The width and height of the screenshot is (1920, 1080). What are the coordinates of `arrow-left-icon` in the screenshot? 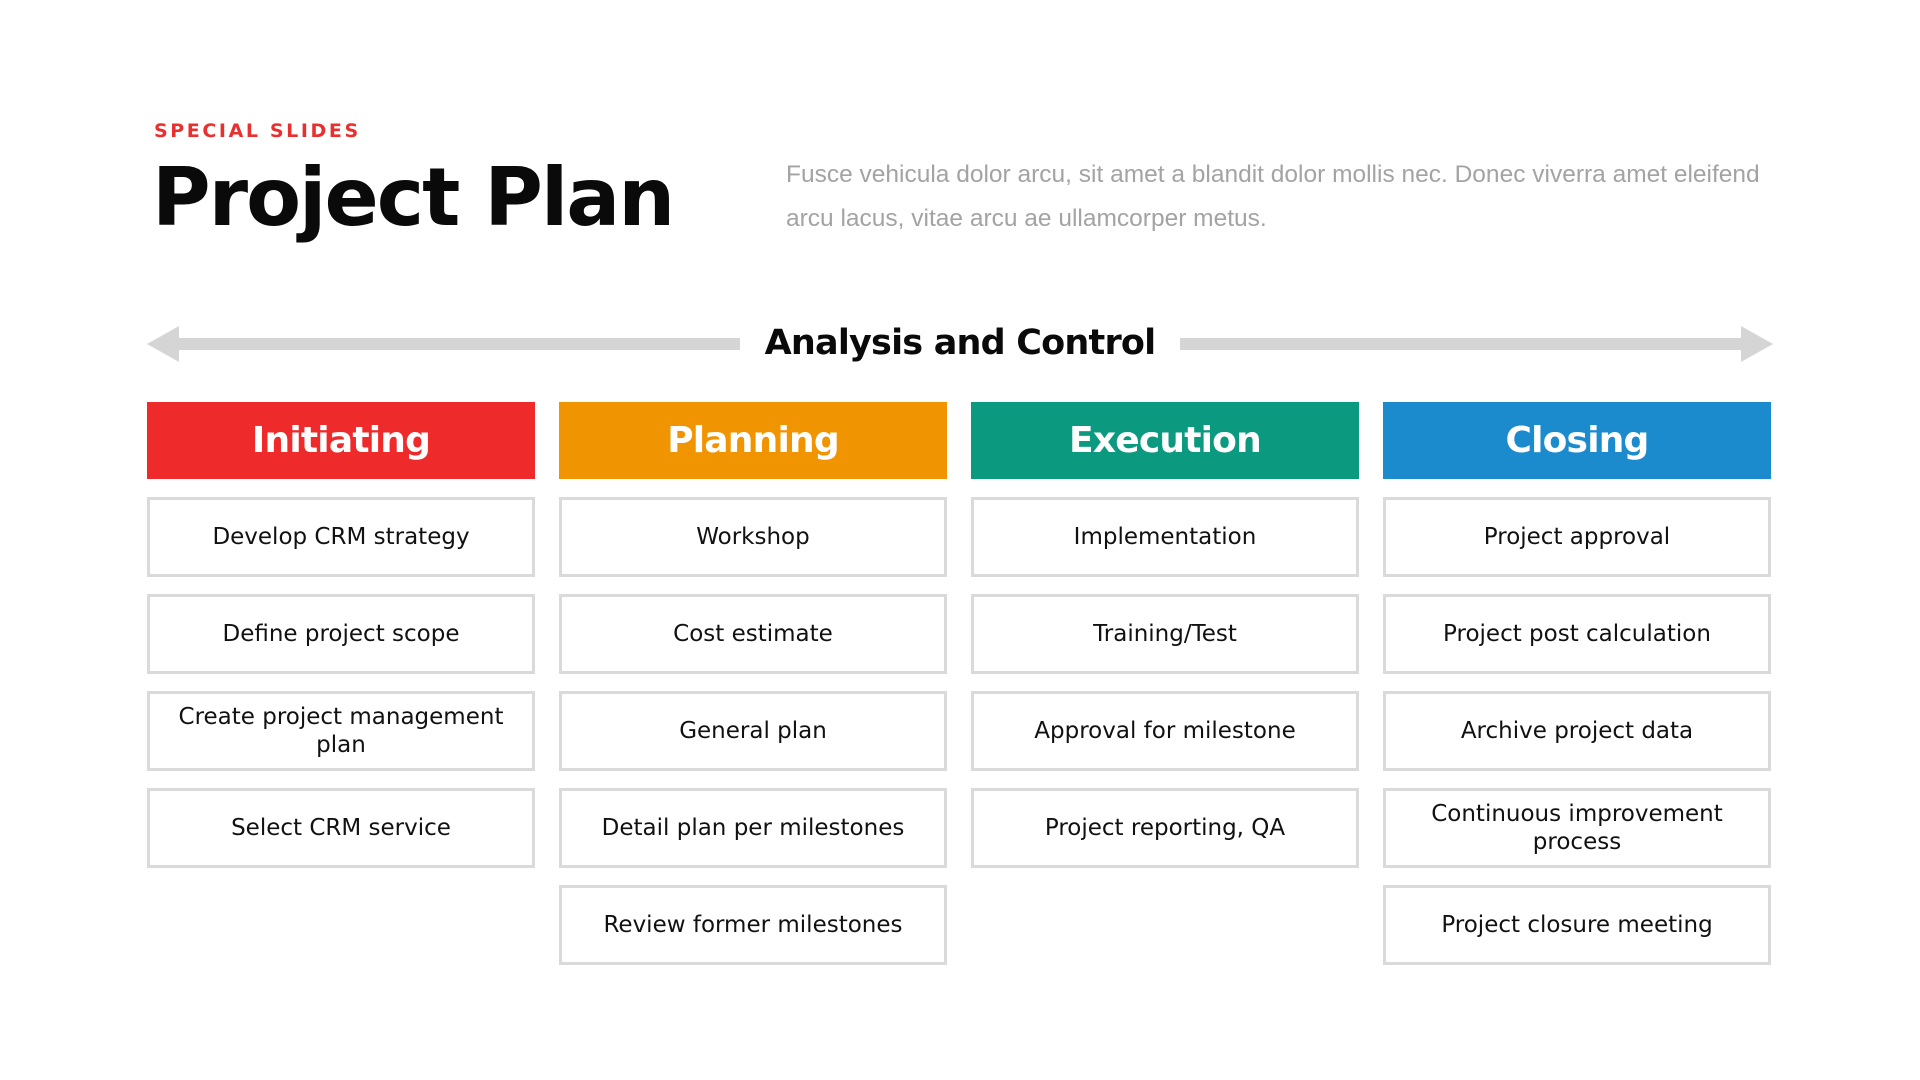 It's located at (443, 344).